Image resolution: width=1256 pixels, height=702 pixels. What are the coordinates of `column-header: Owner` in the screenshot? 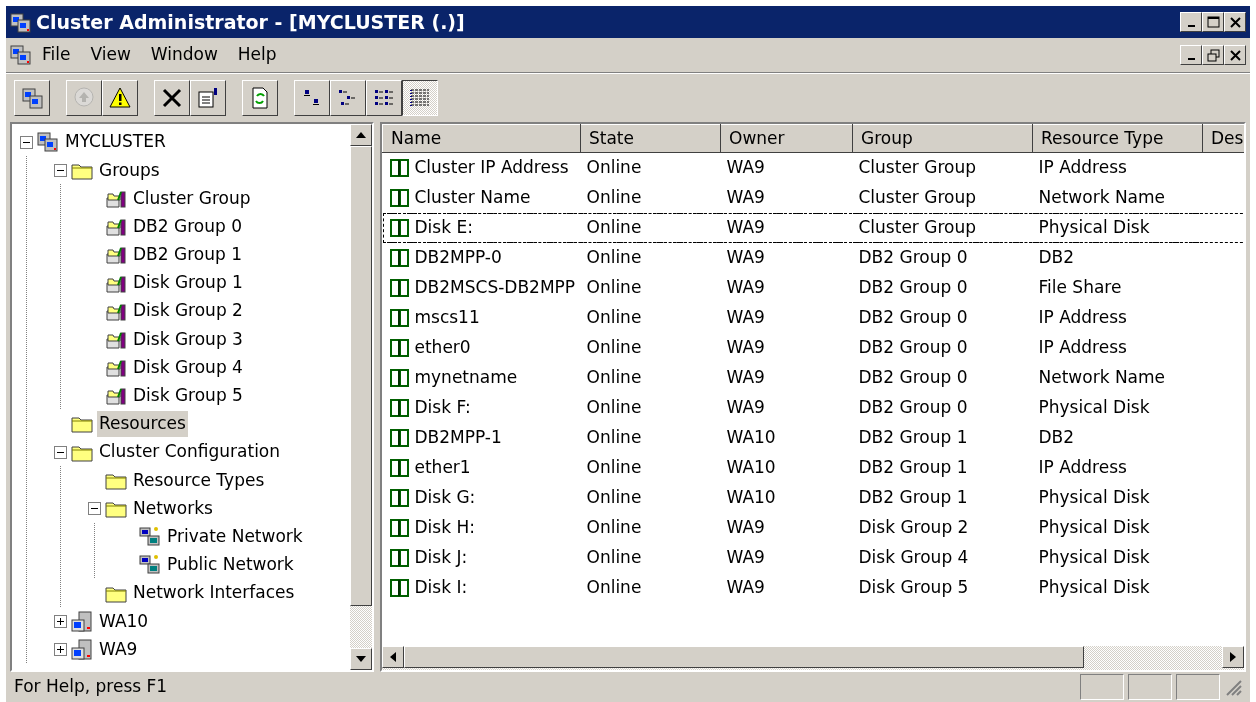 It's located at (786, 138).